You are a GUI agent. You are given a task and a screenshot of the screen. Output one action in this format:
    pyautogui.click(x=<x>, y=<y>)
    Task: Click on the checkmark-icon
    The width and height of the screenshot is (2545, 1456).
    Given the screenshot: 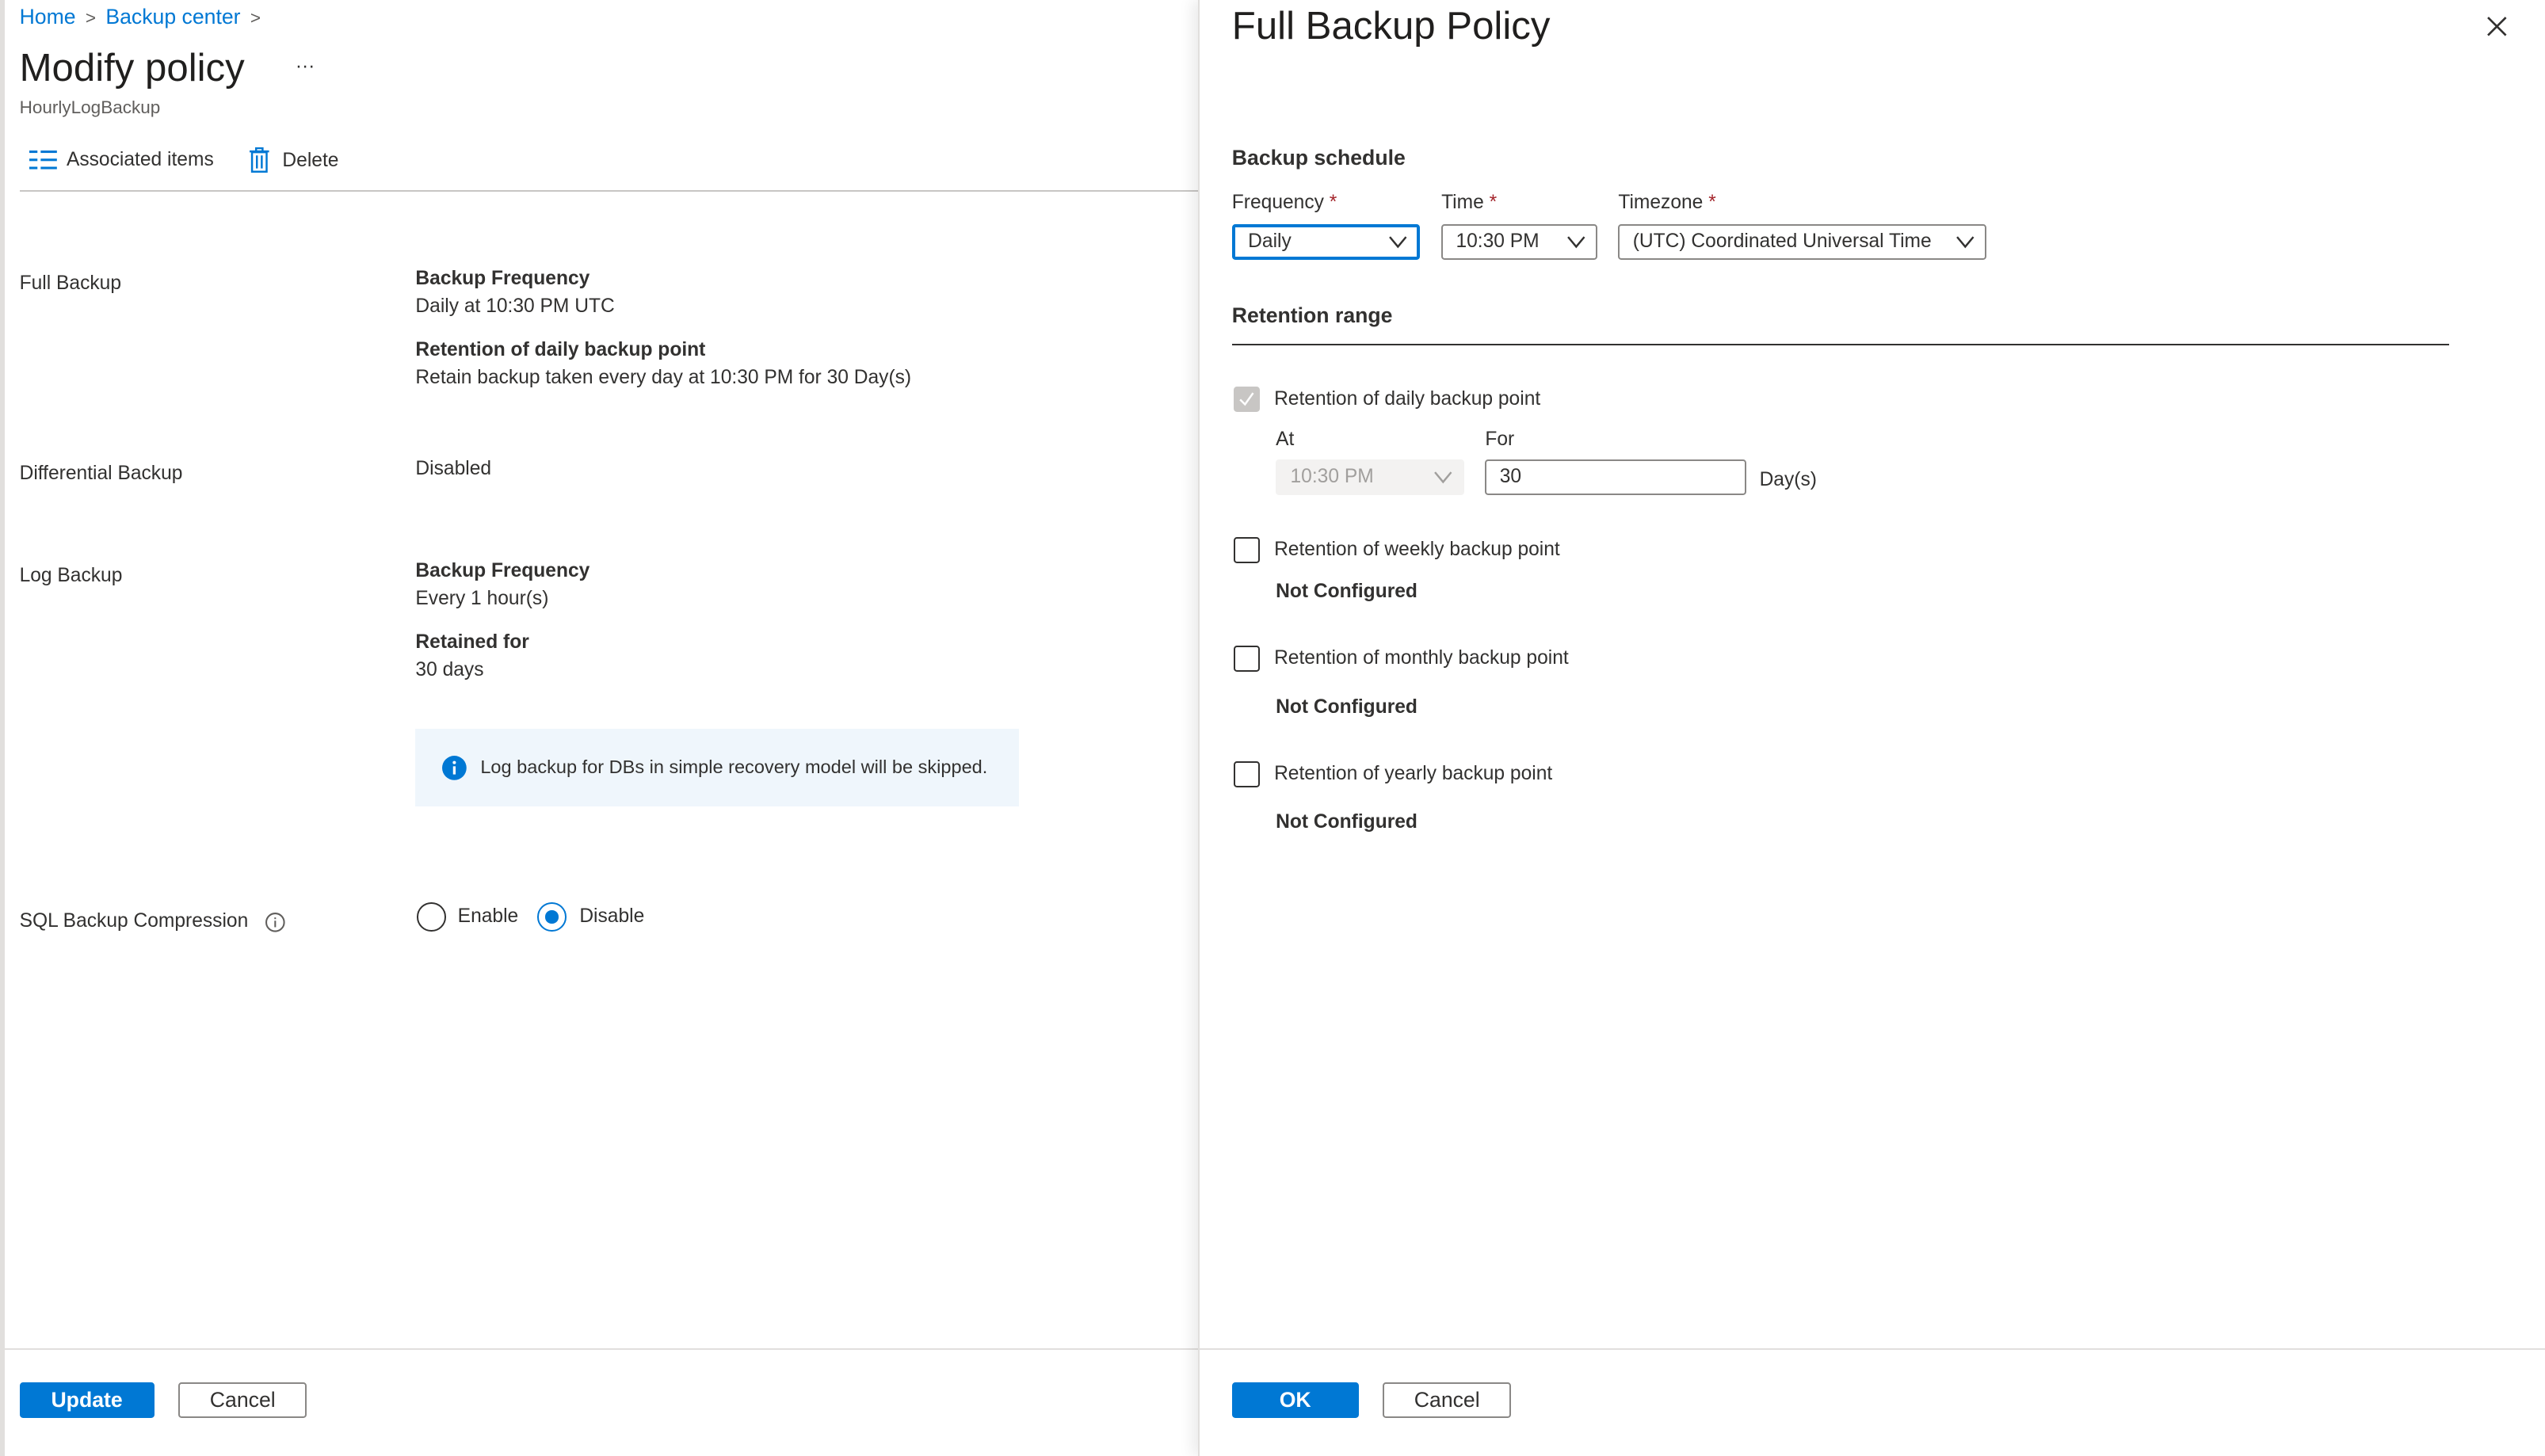 What is the action you would take?
    pyautogui.click(x=1246, y=398)
    